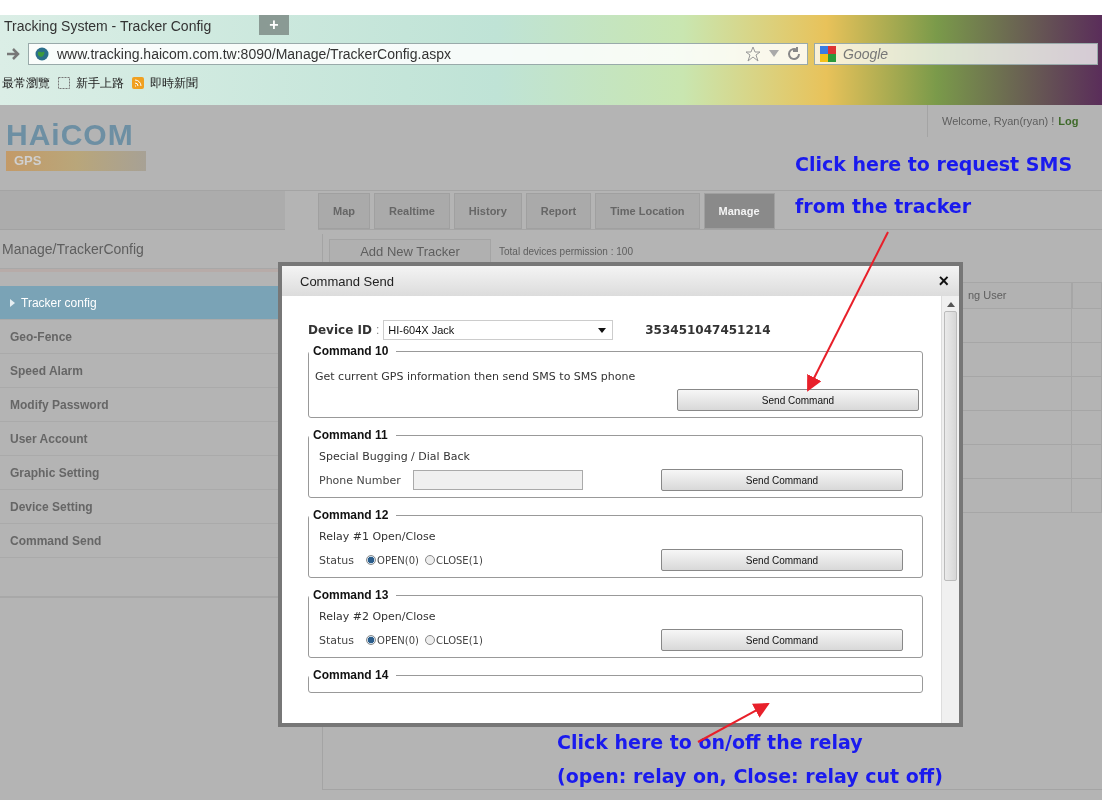 This screenshot has height=800, width=1102. What do you see at coordinates (956, 54) in the screenshot?
I see `search-field: Google` at bounding box center [956, 54].